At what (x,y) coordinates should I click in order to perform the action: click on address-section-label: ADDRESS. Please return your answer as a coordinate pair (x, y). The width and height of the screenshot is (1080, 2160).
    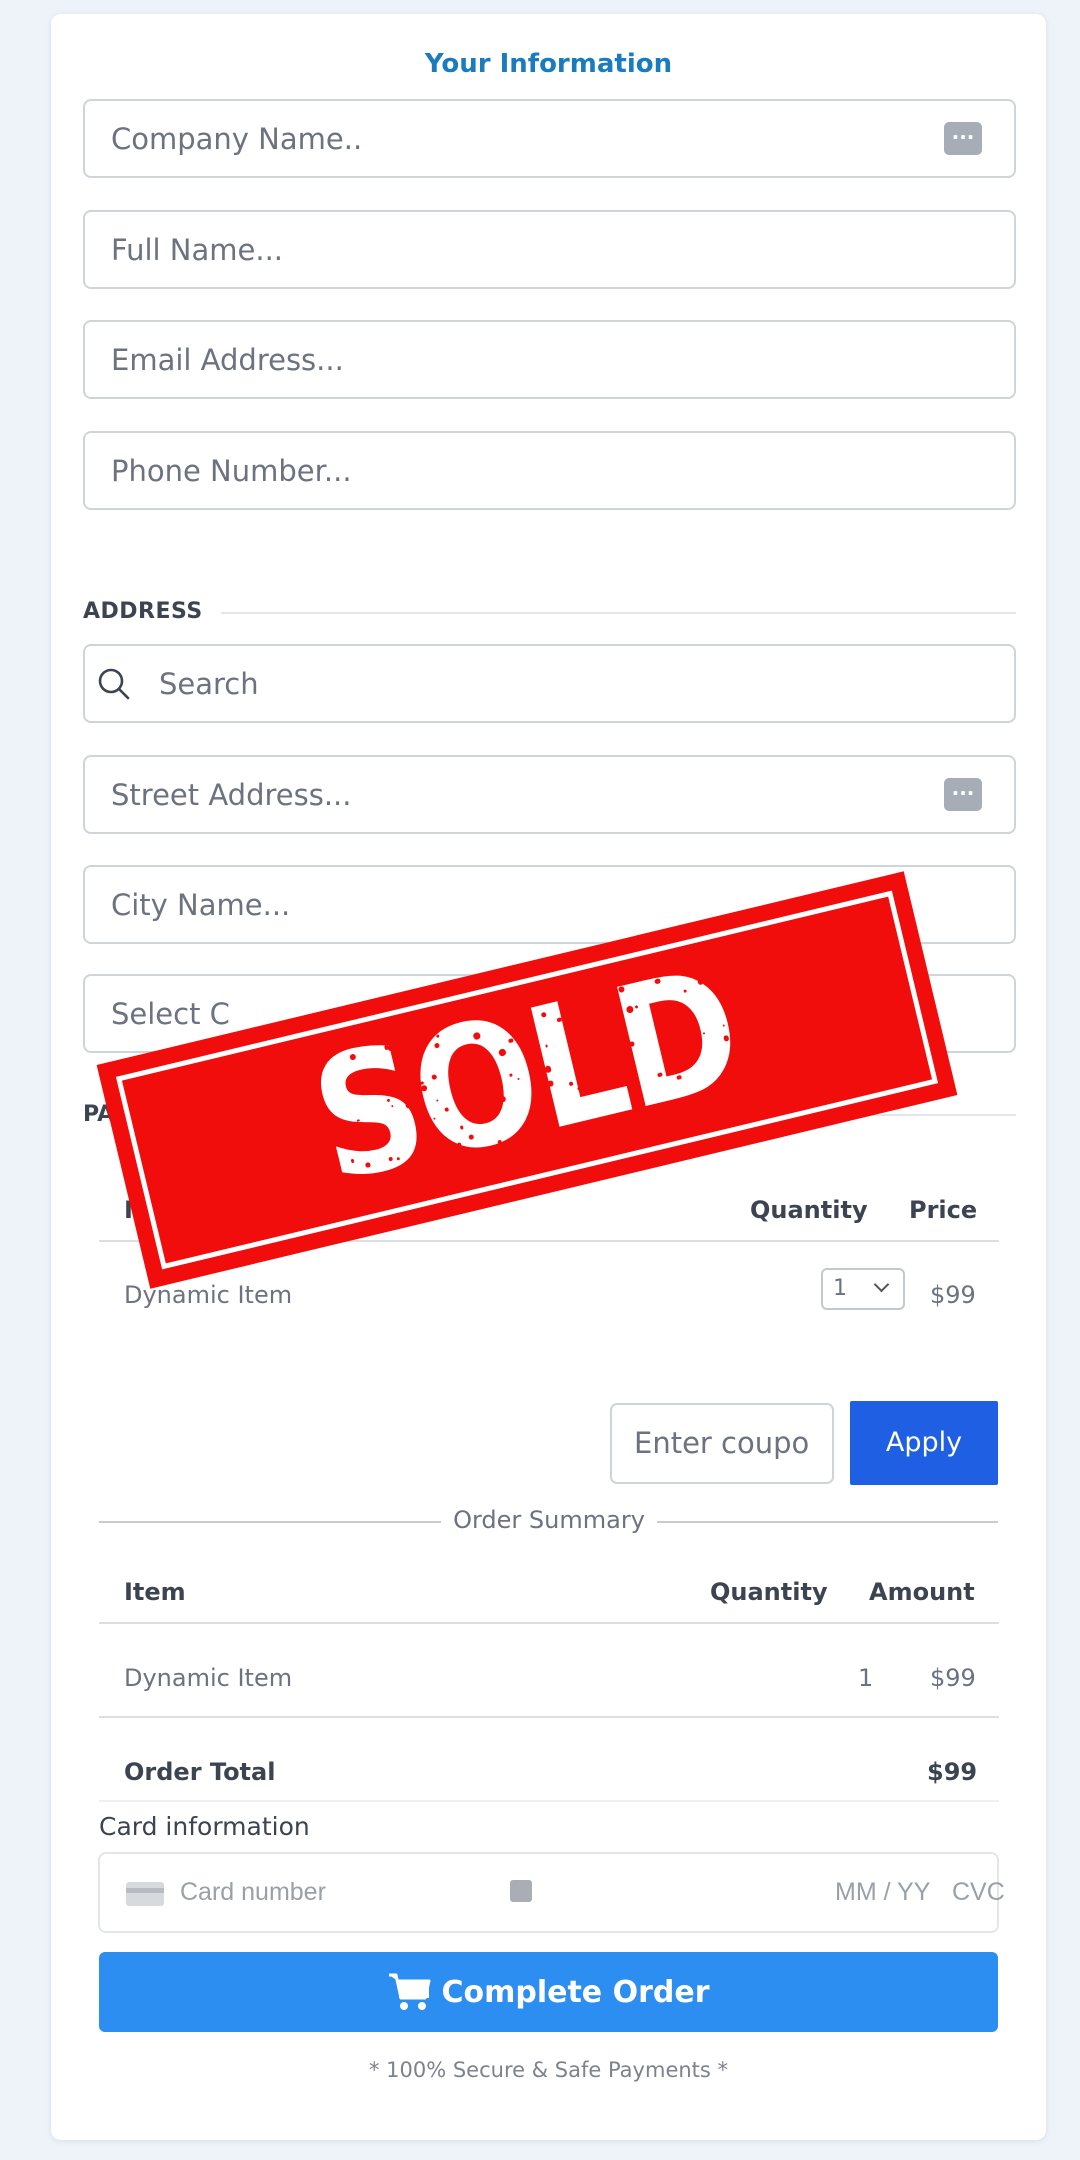
    Looking at the image, I should click on (143, 611).